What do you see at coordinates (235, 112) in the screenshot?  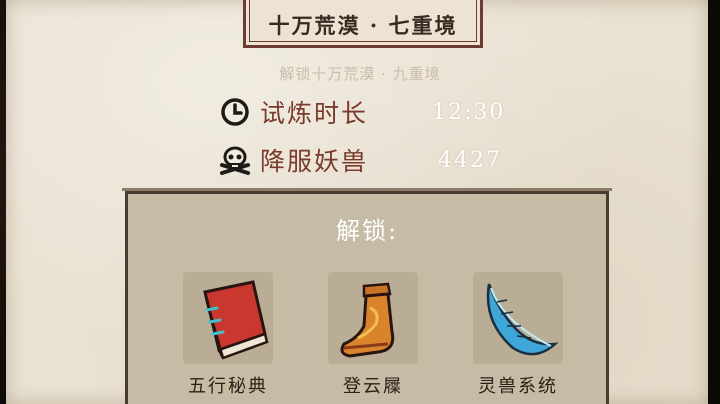 I see `clock-icon` at bounding box center [235, 112].